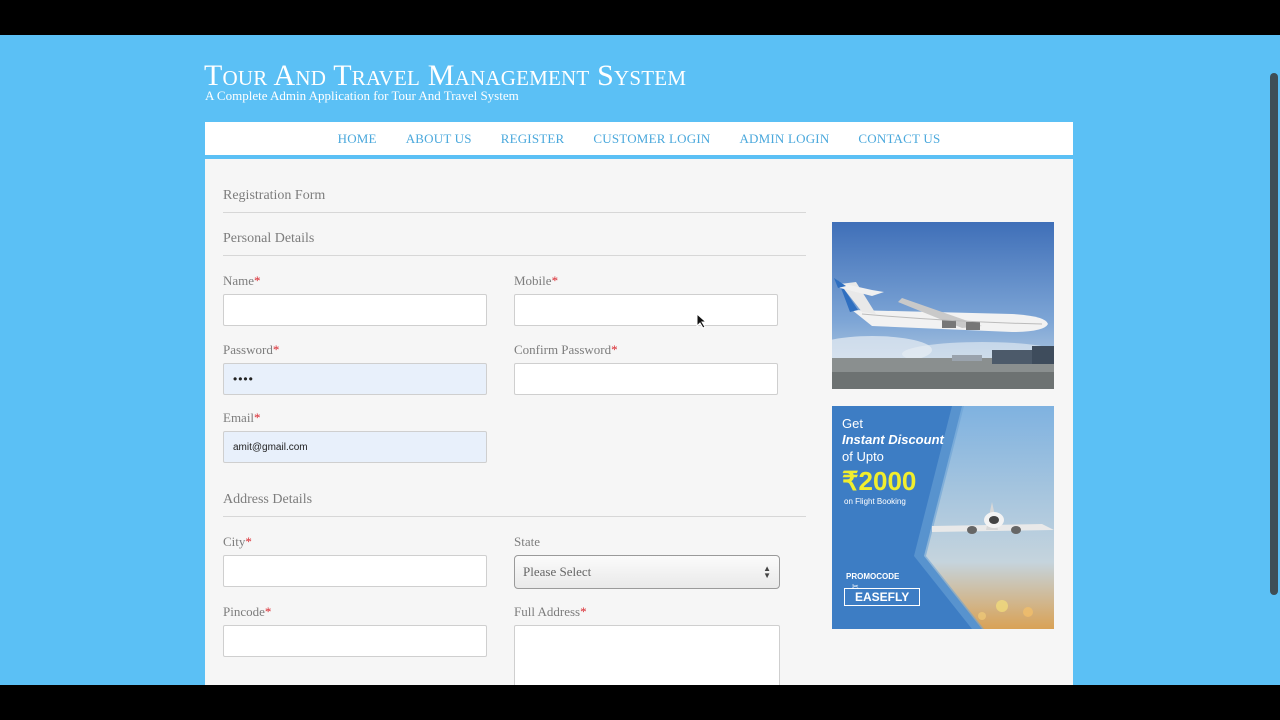 The width and height of the screenshot is (1280, 720). What do you see at coordinates (514, 200) in the screenshot?
I see `form-title: Registration Form` at bounding box center [514, 200].